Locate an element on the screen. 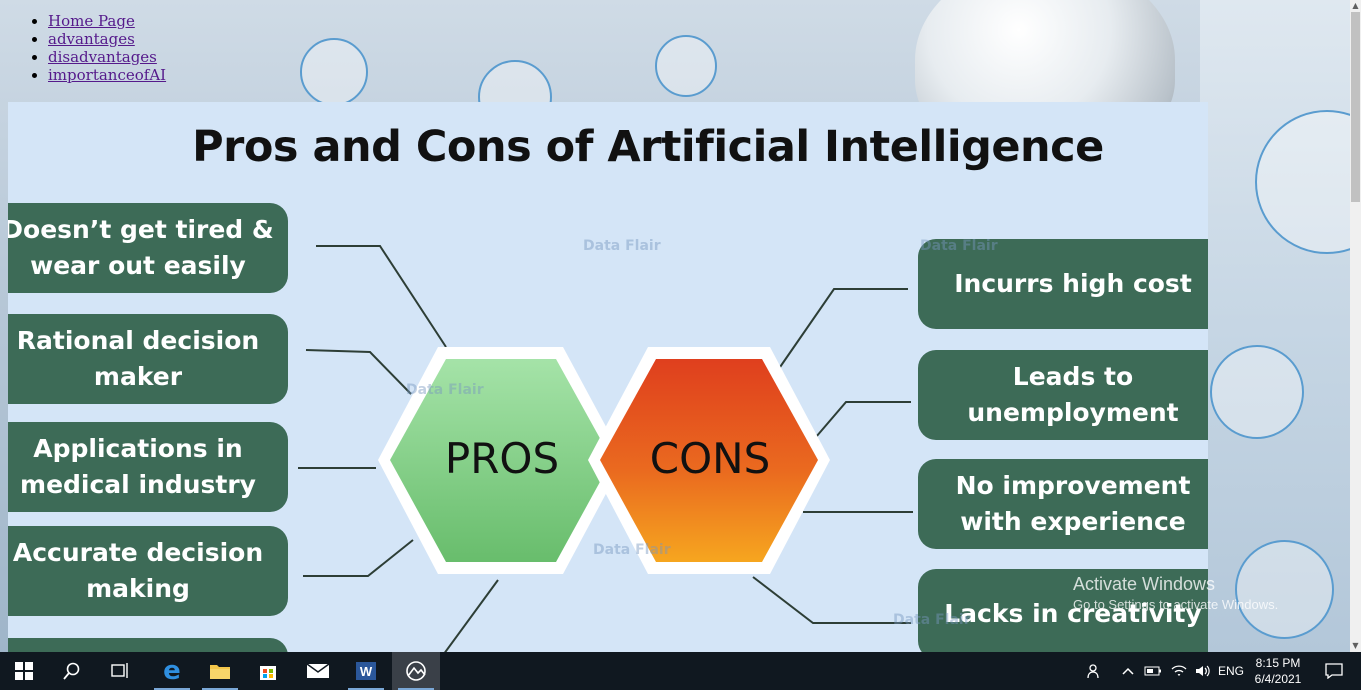  task-view-icon is located at coordinates (120, 671).